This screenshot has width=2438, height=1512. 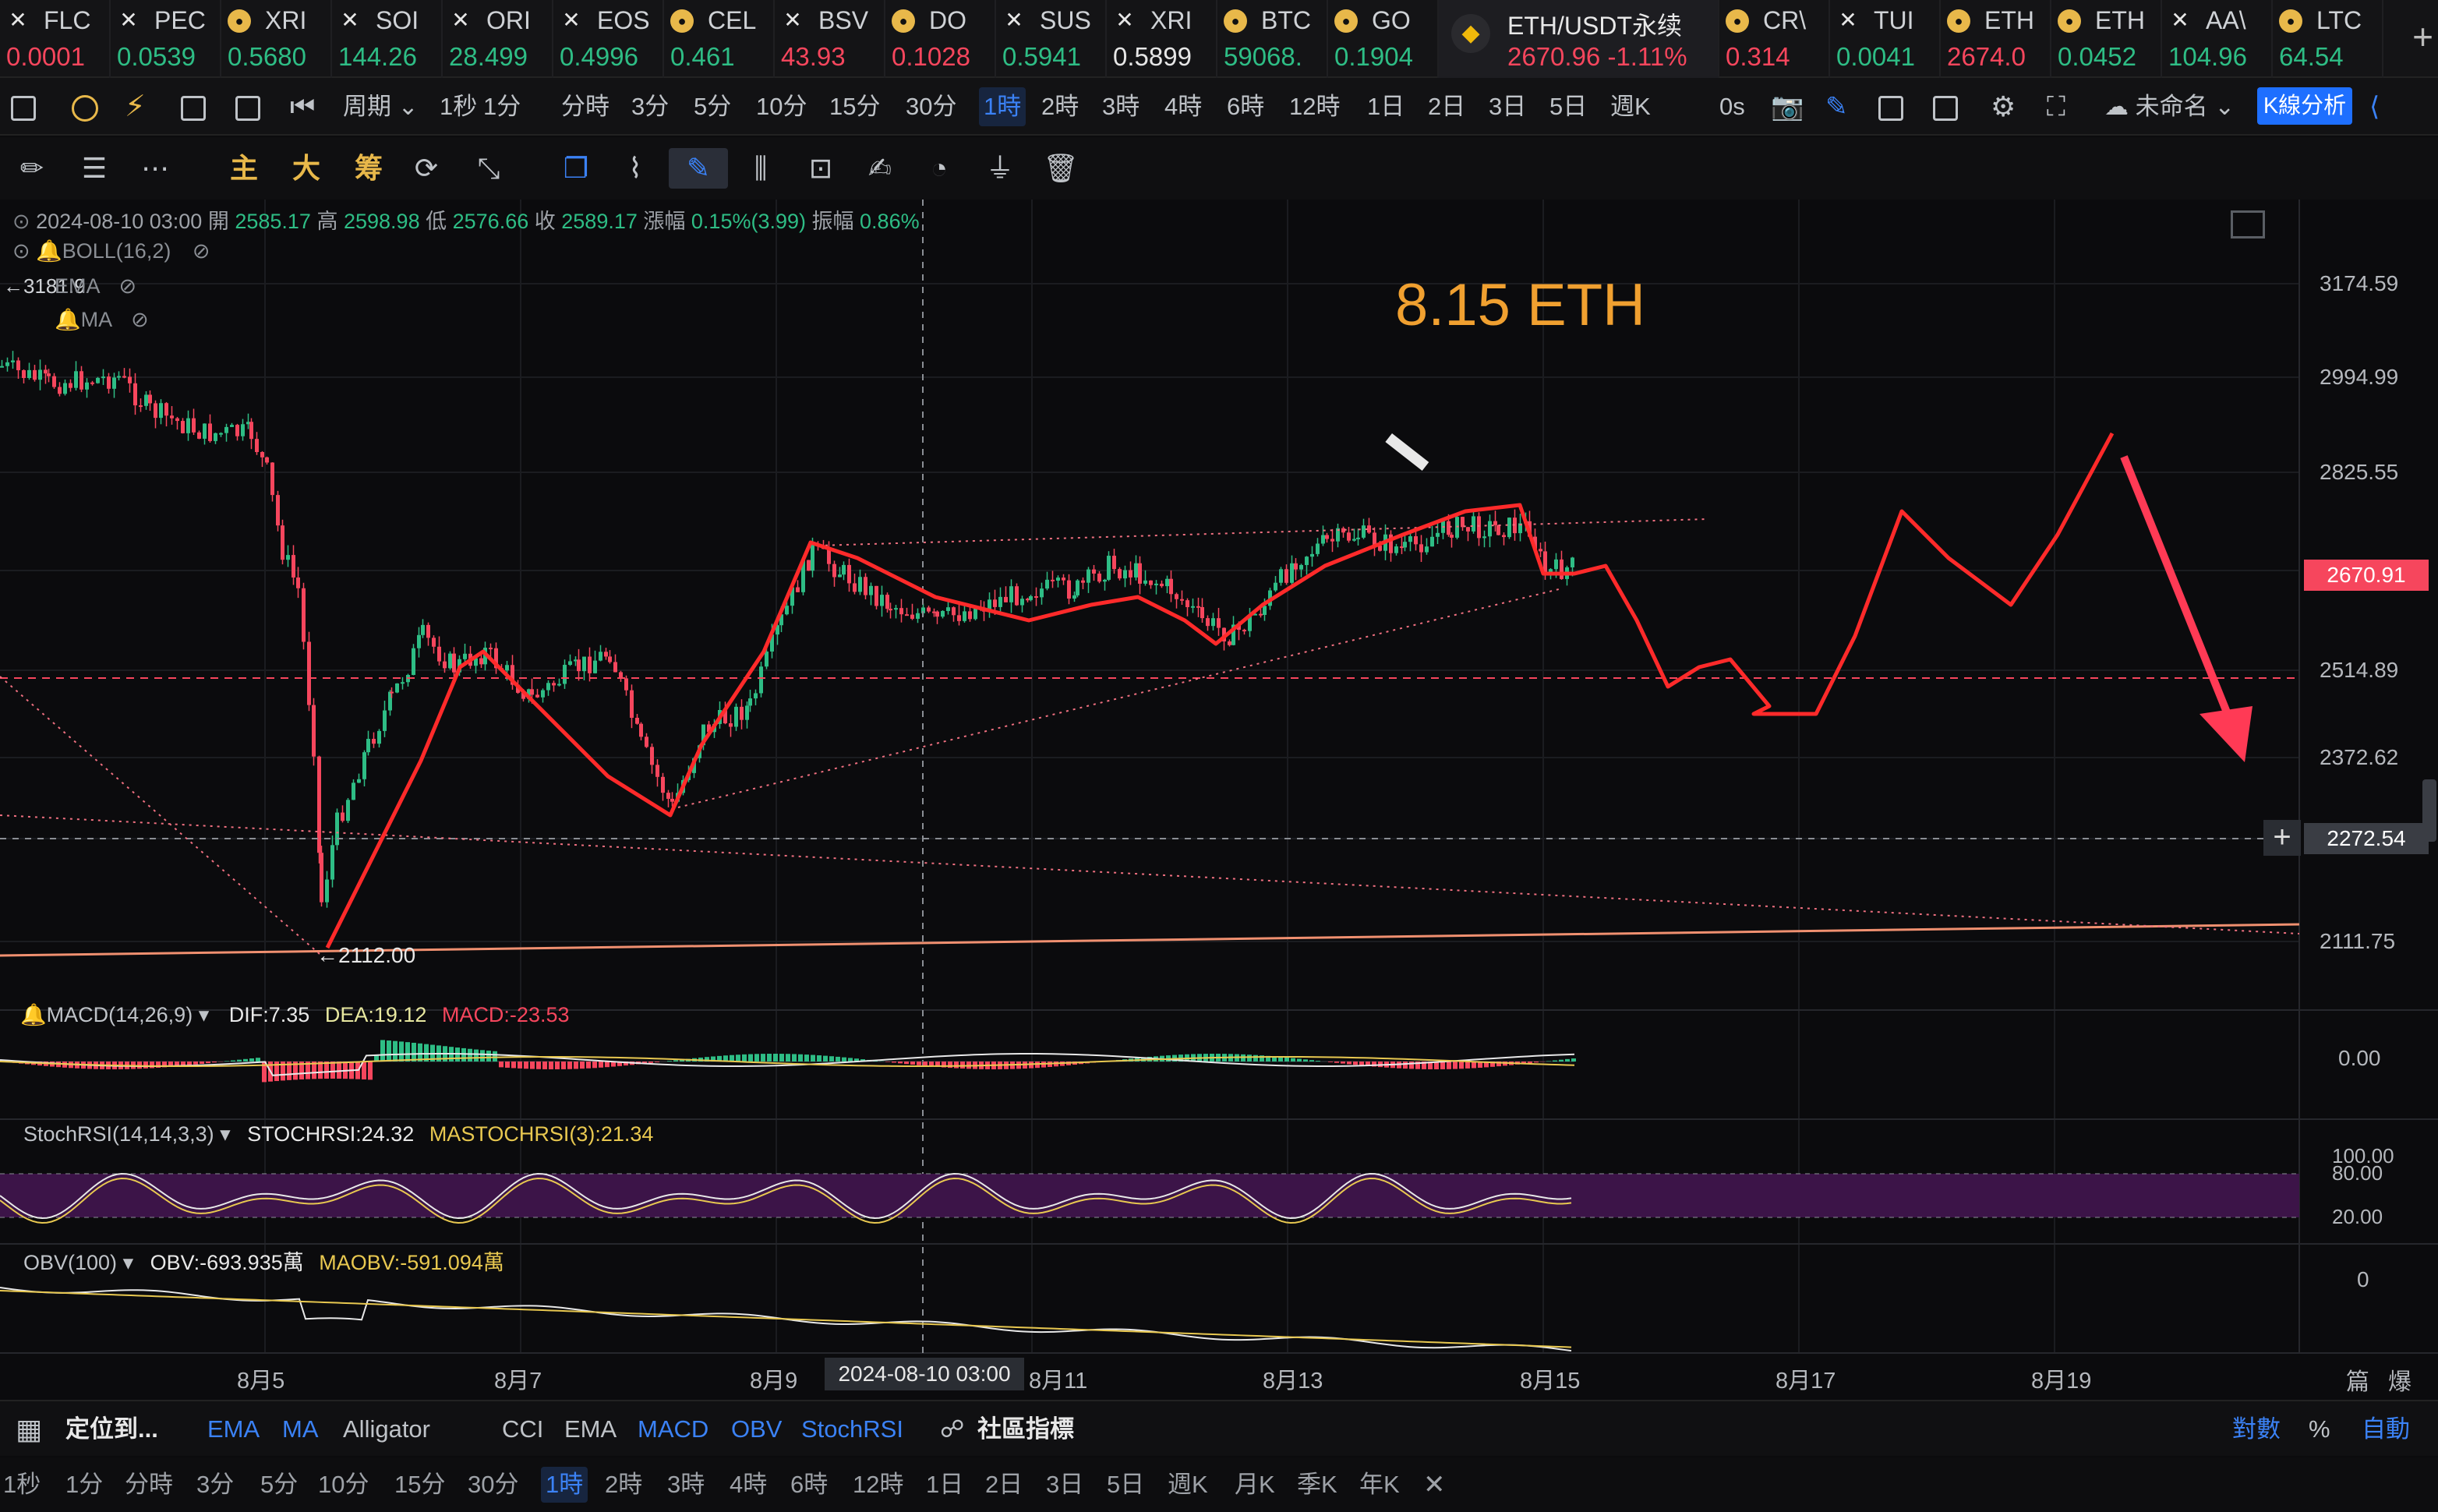 What do you see at coordinates (84, 1485) in the screenshot?
I see `bottom-interval-1: 1分` at bounding box center [84, 1485].